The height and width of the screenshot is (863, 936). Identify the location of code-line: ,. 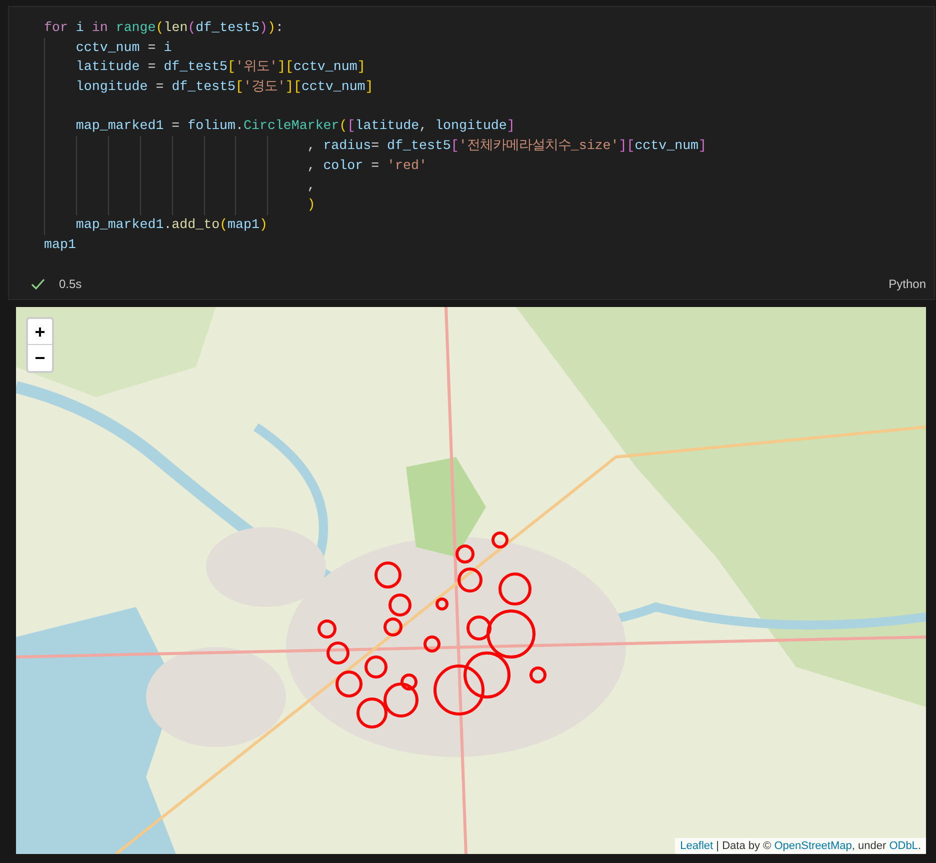
(311, 185).